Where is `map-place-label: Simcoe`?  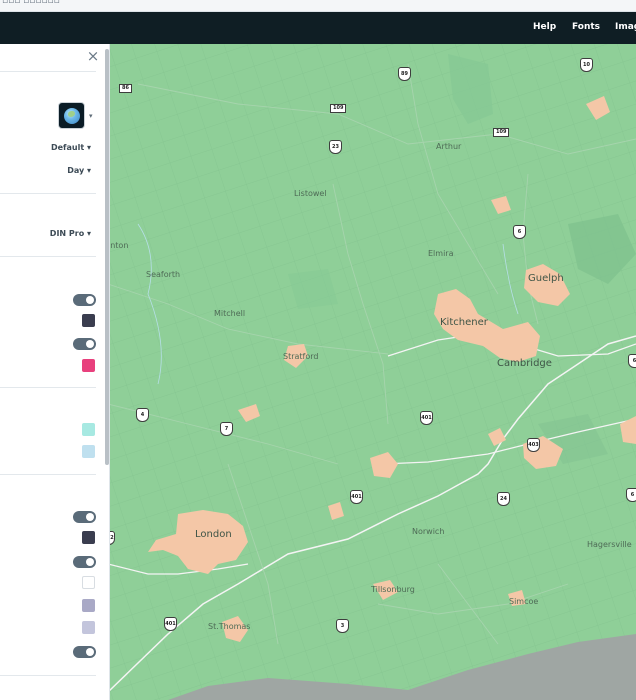
map-place-label: Simcoe is located at coordinates (524, 601).